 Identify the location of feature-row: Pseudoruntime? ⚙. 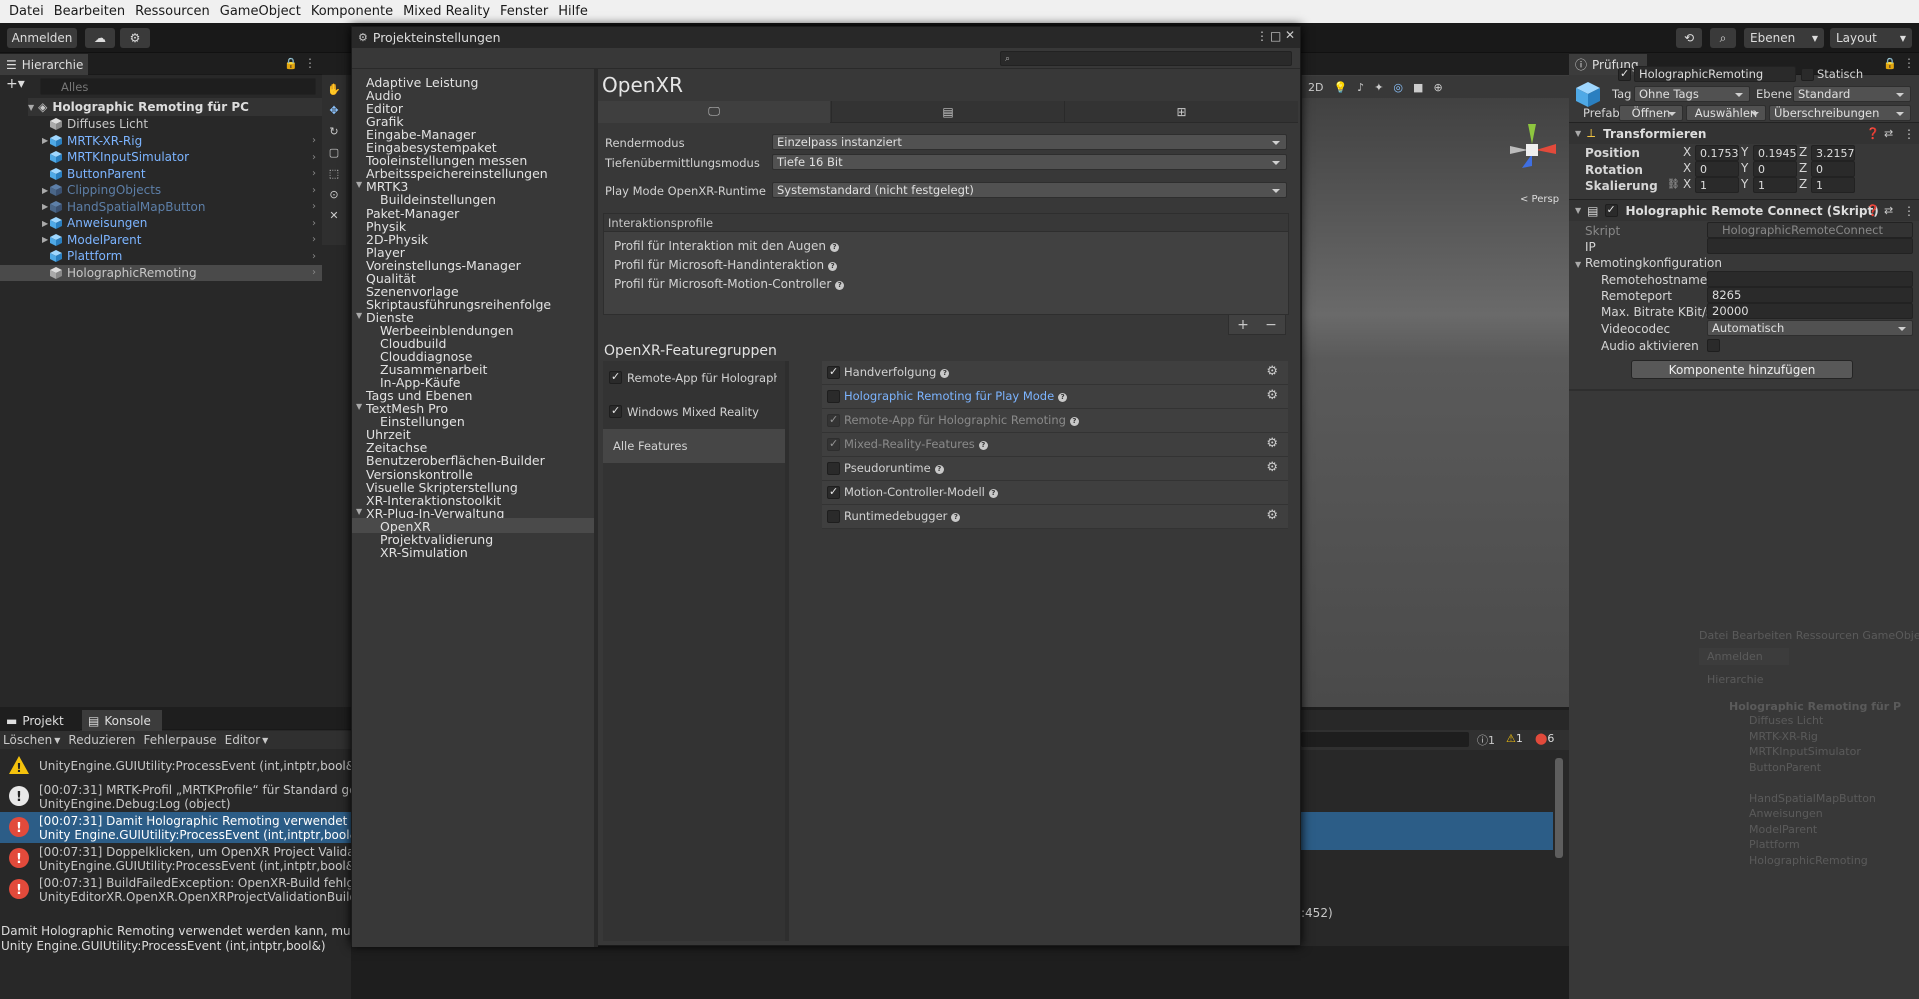
(1055, 469).